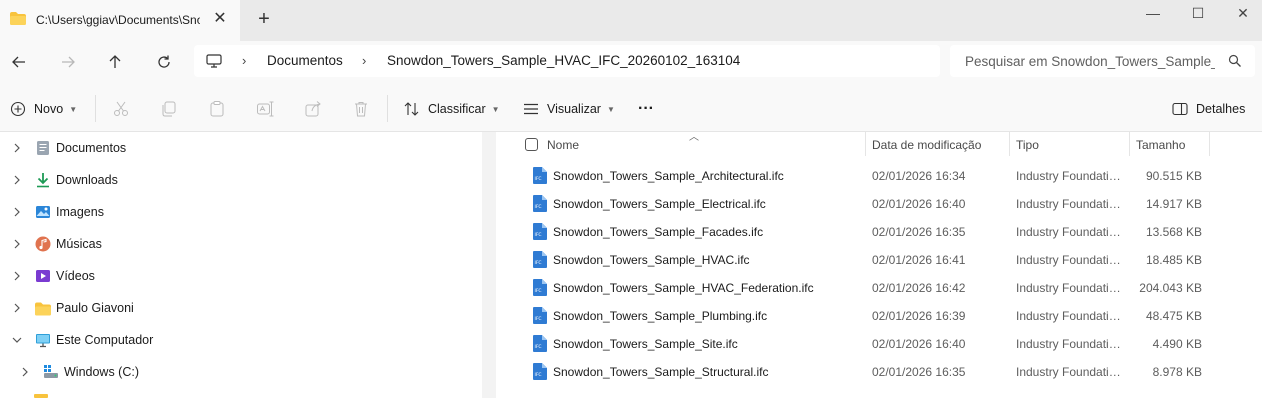 This screenshot has width=1262, height=398. What do you see at coordinates (313, 109) in the screenshot?
I see `share-icon` at bounding box center [313, 109].